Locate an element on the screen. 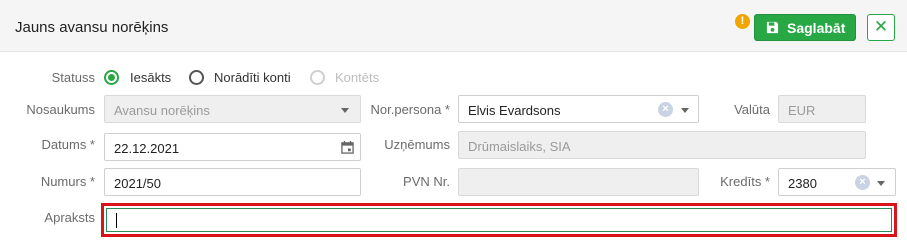 The width and height of the screenshot is (907, 243). close-icon: ✕ is located at coordinates (881, 26).